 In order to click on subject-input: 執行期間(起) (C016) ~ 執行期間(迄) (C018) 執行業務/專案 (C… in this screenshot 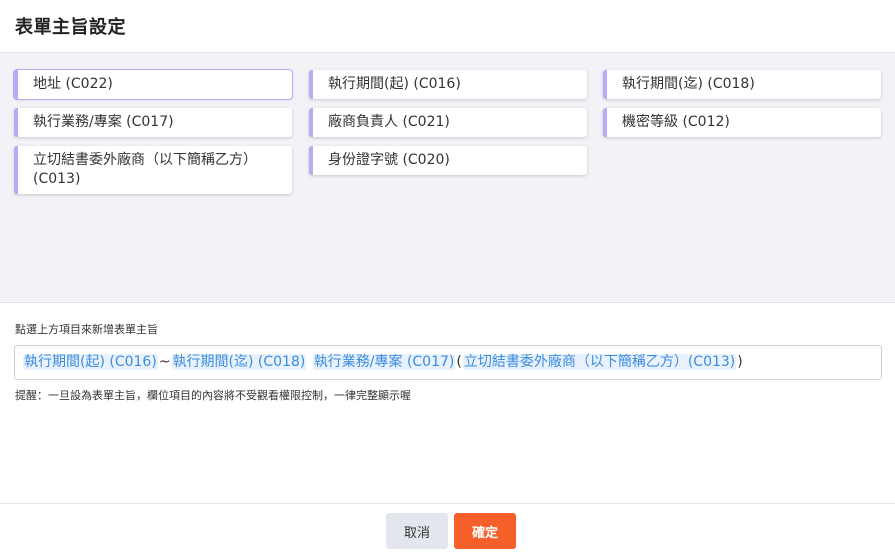, I will do `click(448, 362)`.